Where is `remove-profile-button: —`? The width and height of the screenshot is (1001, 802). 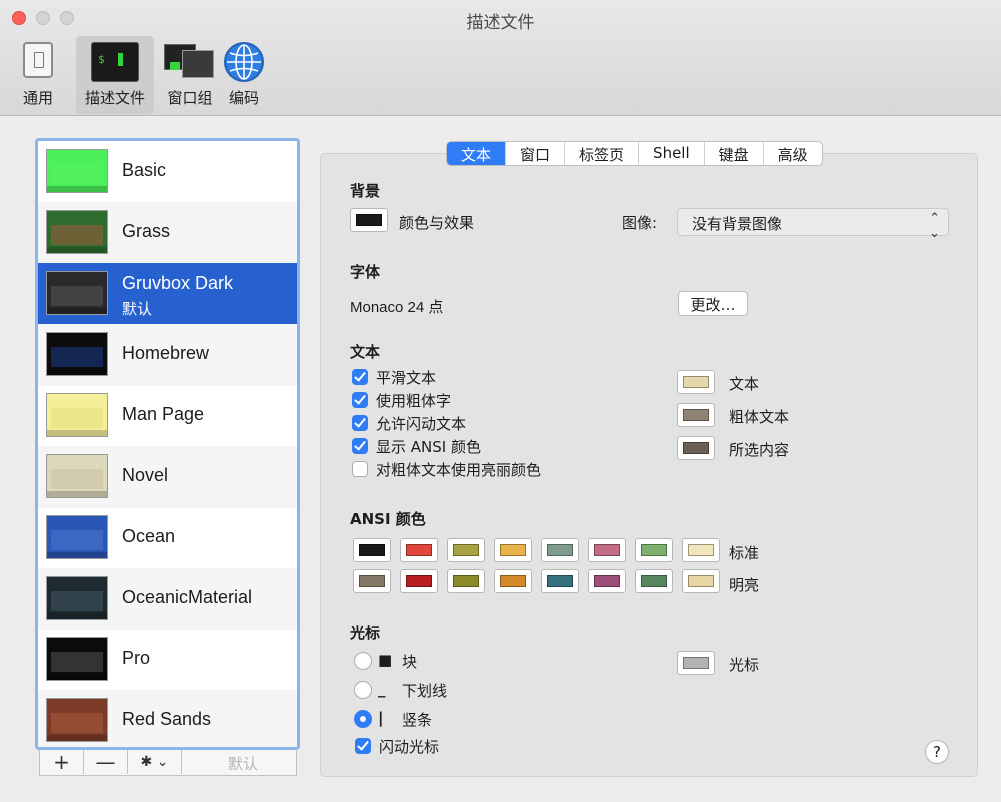
remove-profile-button: — is located at coordinates (106, 762).